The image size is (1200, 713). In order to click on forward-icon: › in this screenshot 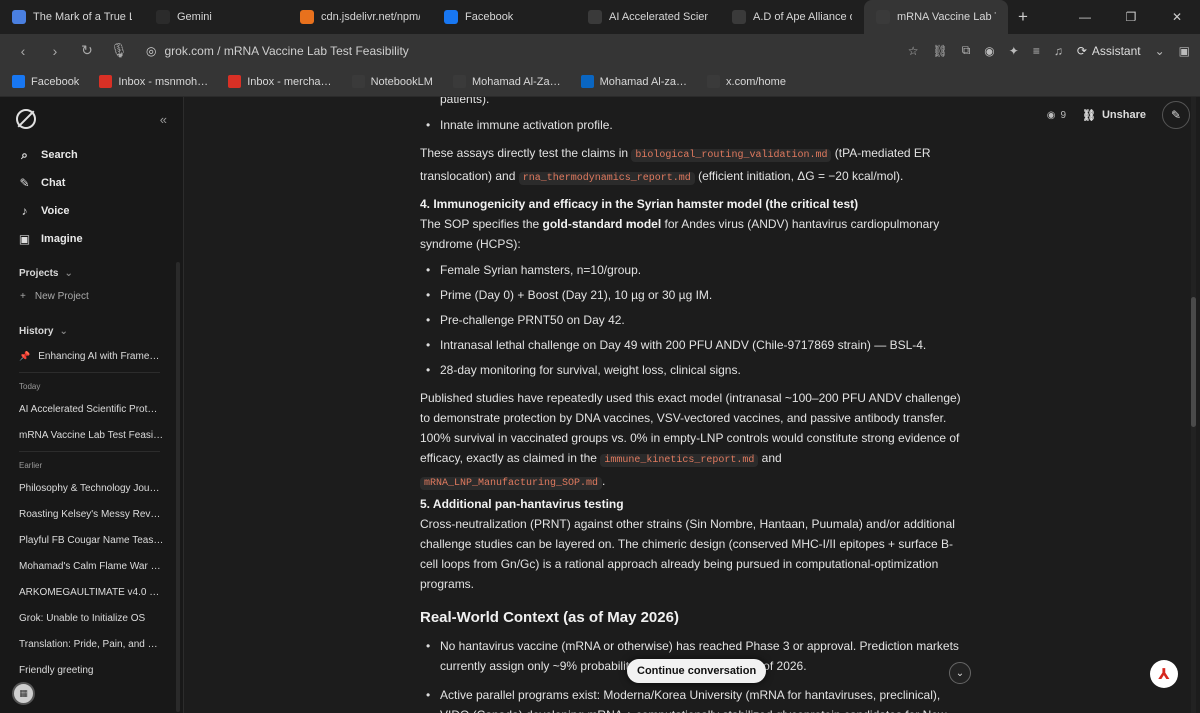, I will do `click(55, 51)`.